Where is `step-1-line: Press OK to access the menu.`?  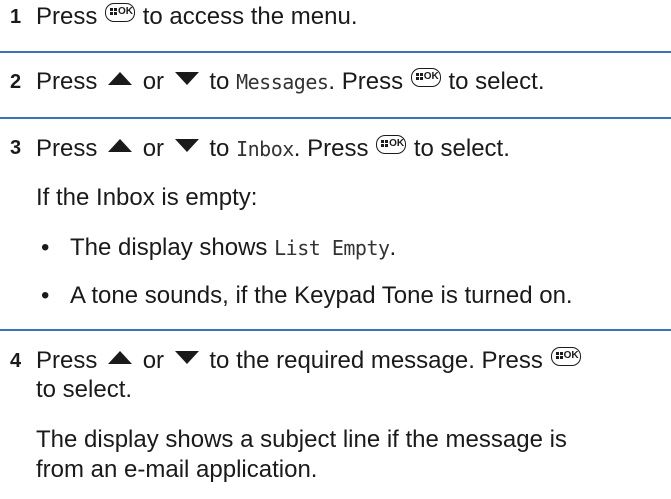
step-1-line: Press OK to access the menu. is located at coordinates (196, 17).